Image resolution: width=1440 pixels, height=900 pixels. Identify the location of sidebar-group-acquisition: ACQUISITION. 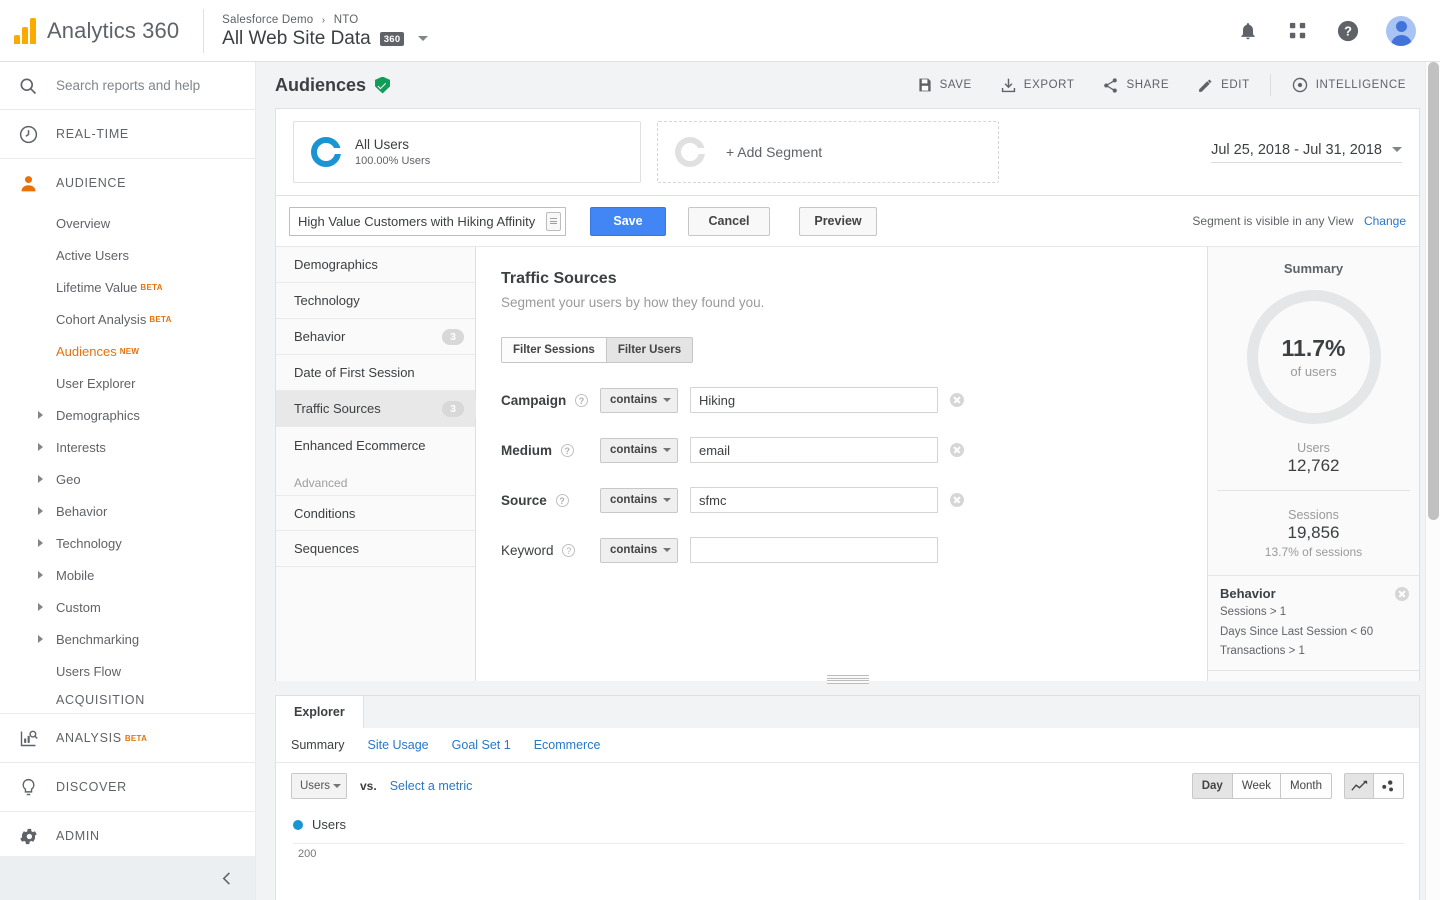
(127, 700).